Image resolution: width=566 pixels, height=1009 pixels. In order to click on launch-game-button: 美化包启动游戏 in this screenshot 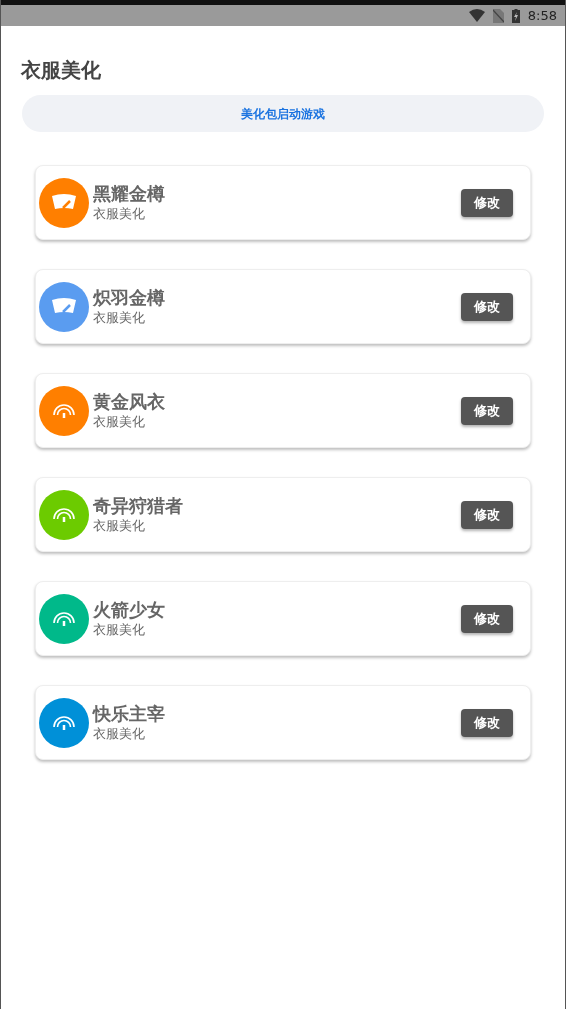, I will do `click(283, 113)`.